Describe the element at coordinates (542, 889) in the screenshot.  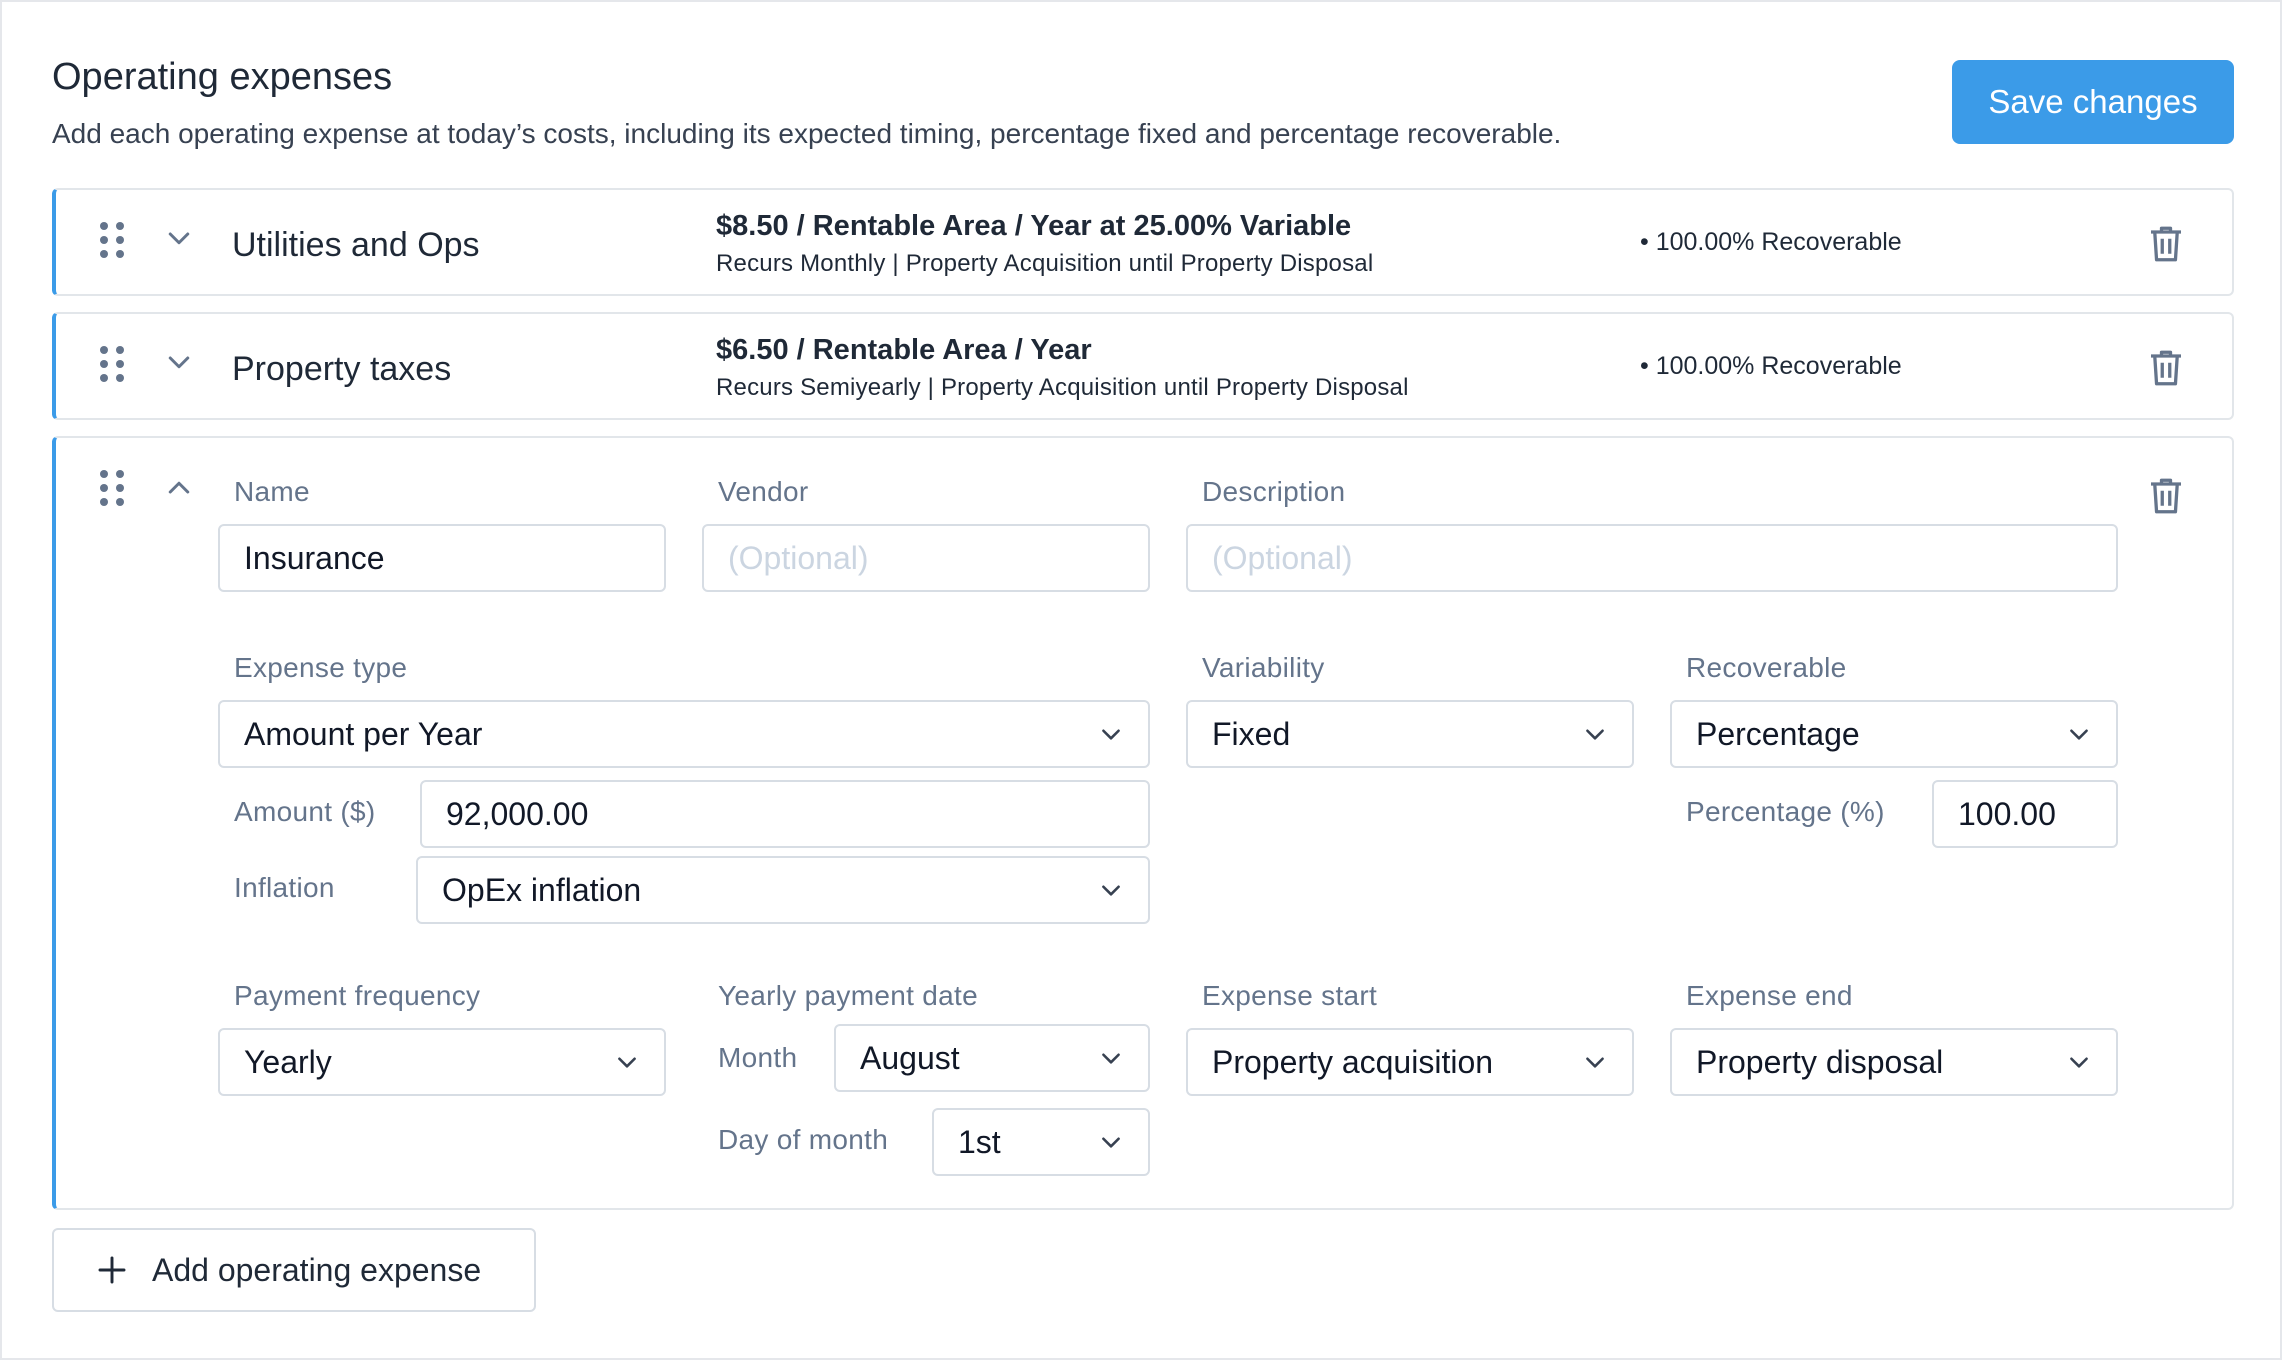
I see `inflation-value: OpEx inflation` at that location.